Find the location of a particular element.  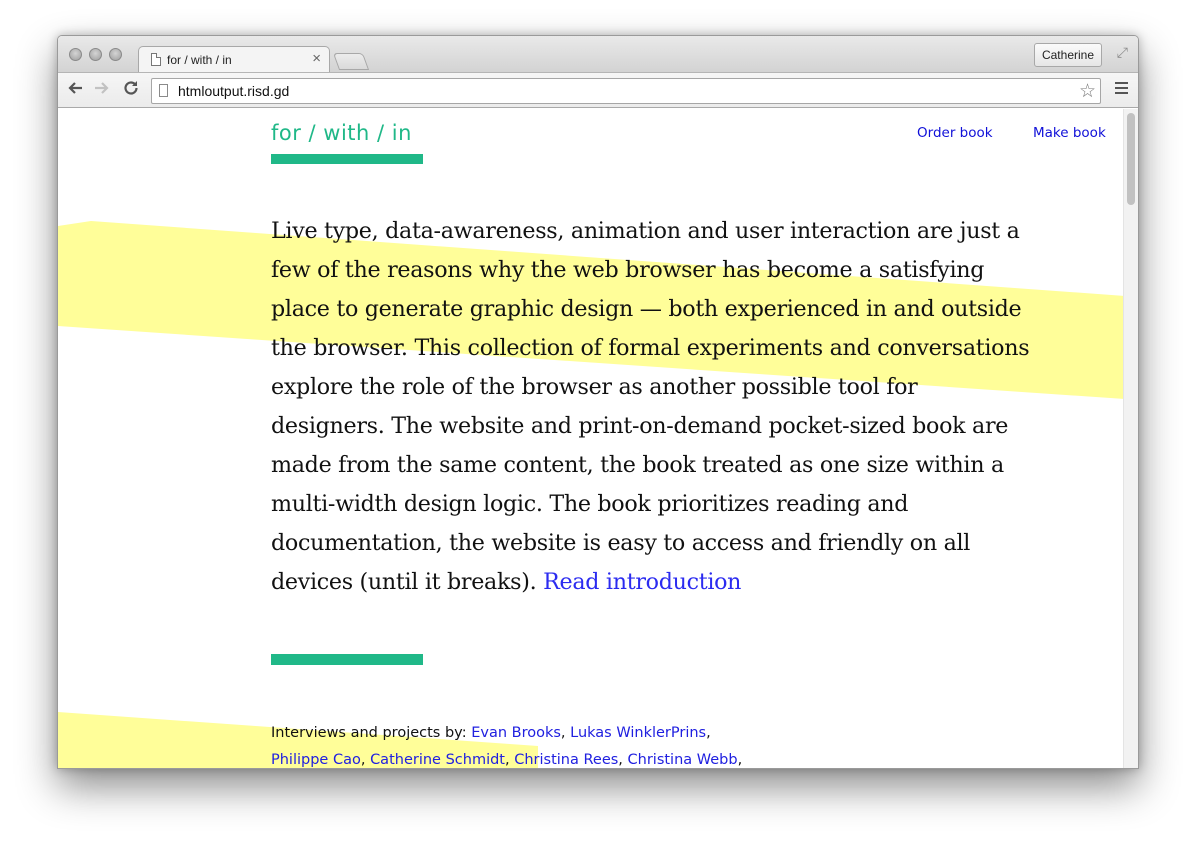

contributor-link: Lukas WinklerPrins is located at coordinates (638, 733).